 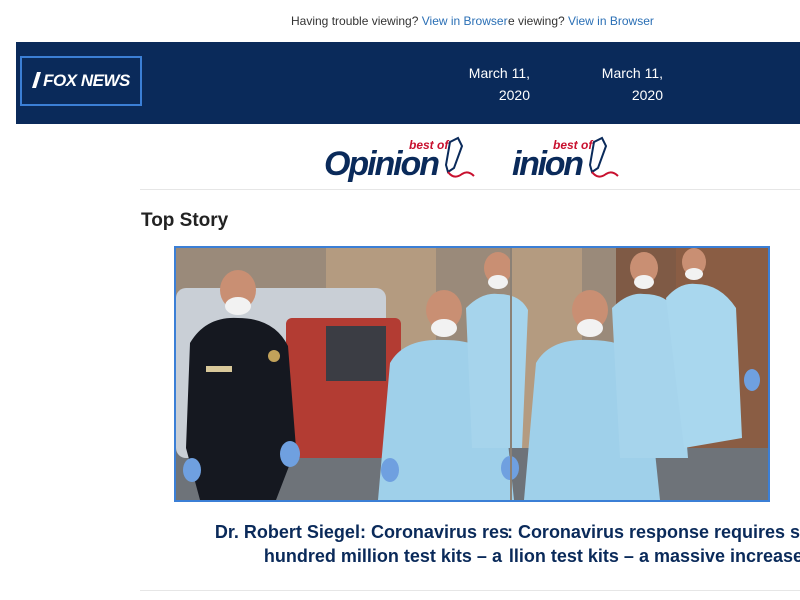 What do you see at coordinates (408, 83) in the screenshot?
I see `header-bar: FOX NEWS March 11, 2020 March 11, 2020` at bounding box center [408, 83].